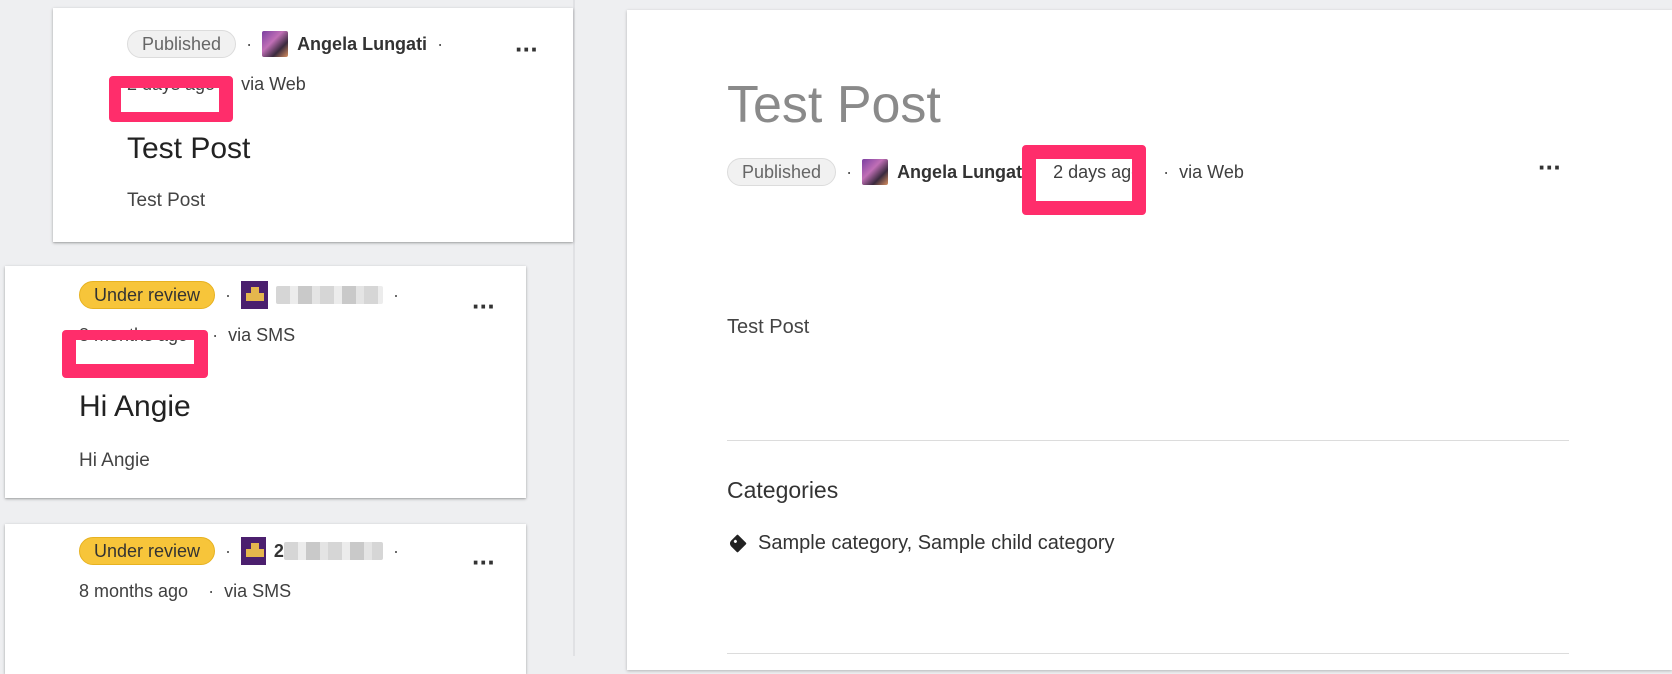 The height and width of the screenshot is (674, 1672). I want to click on post-detail-body: Test Post, so click(768, 327).